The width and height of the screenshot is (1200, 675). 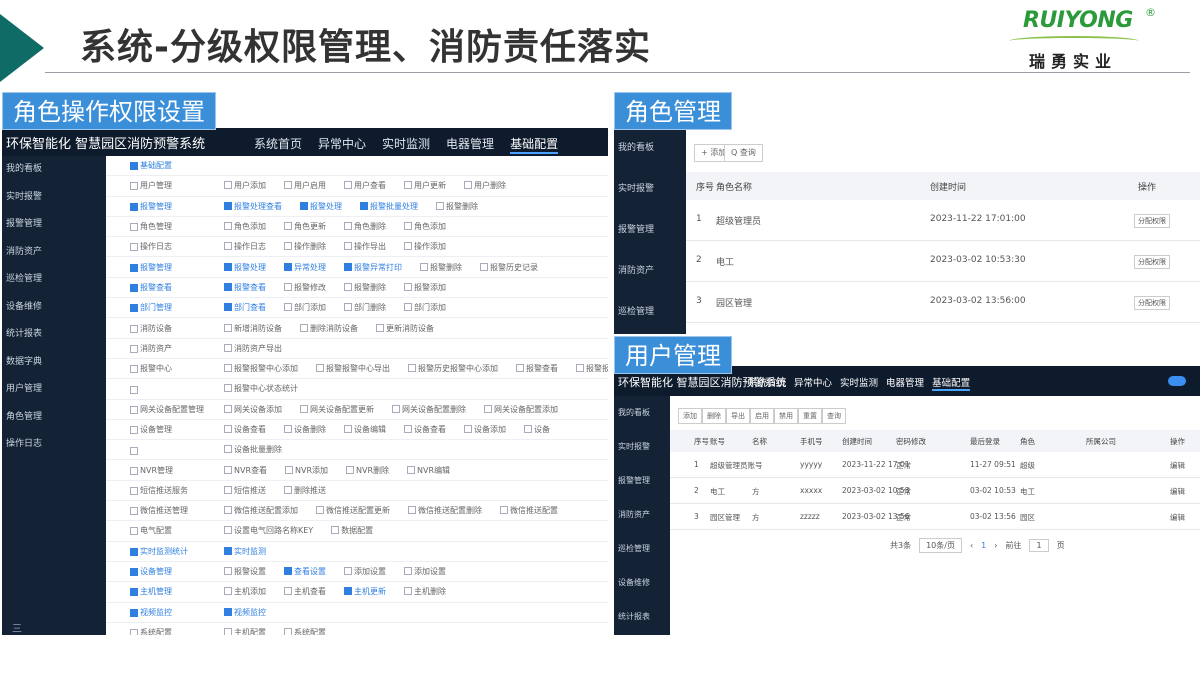 What do you see at coordinates (261, 368) in the screenshot?
I see `permission-checkbox: 报警报警中心添加` at bounding box center [261, 368].